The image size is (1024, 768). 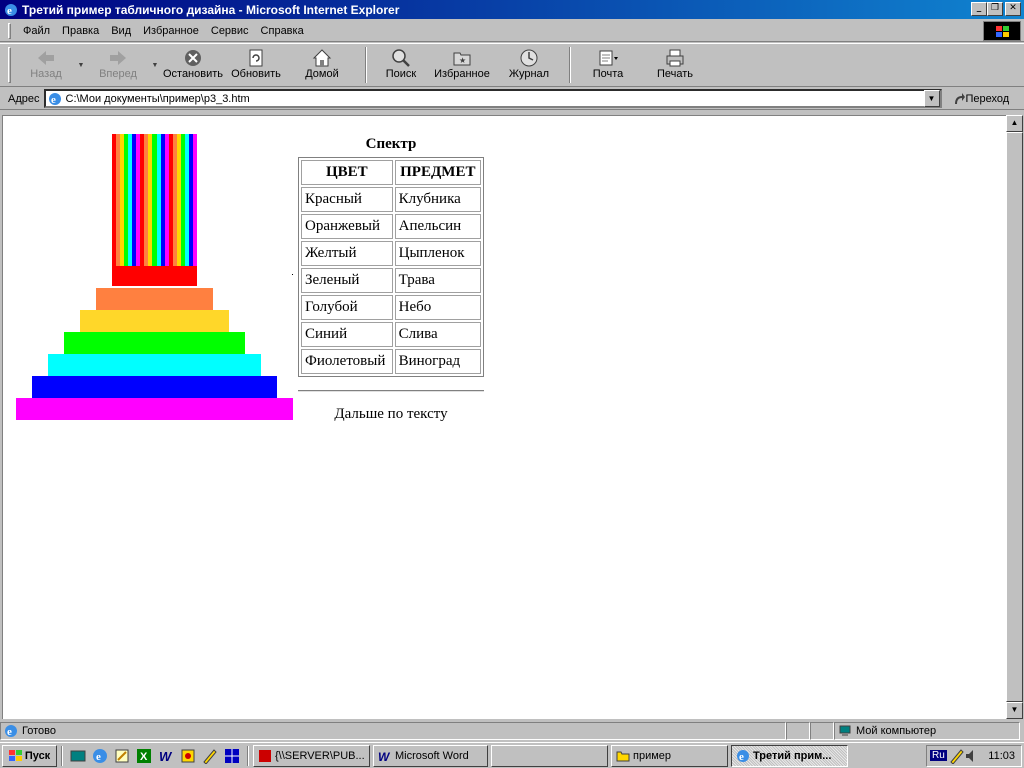 What do you see at coordinates (347, 226) in the screenshot?
I see `color-cell: Оранжевый` at bounding box center [347, 226].